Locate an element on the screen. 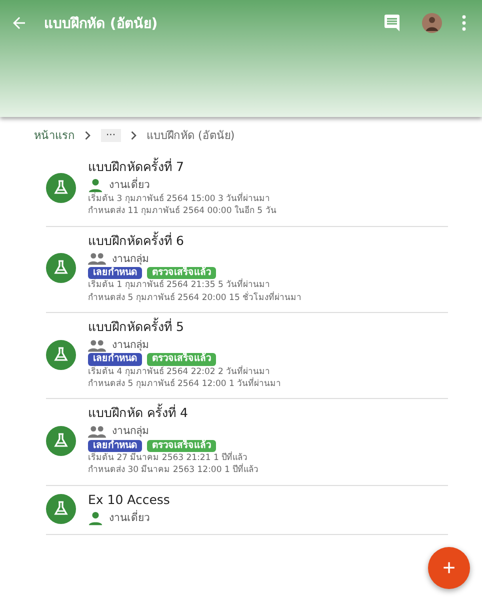 The width and height of the screenshot is (482, 600). due-date: กำหนดส่ง 5 กุมภาพันธ์ 2564 12:00 1 วันที่ผ่านมา is located at coordinates (185, 384).